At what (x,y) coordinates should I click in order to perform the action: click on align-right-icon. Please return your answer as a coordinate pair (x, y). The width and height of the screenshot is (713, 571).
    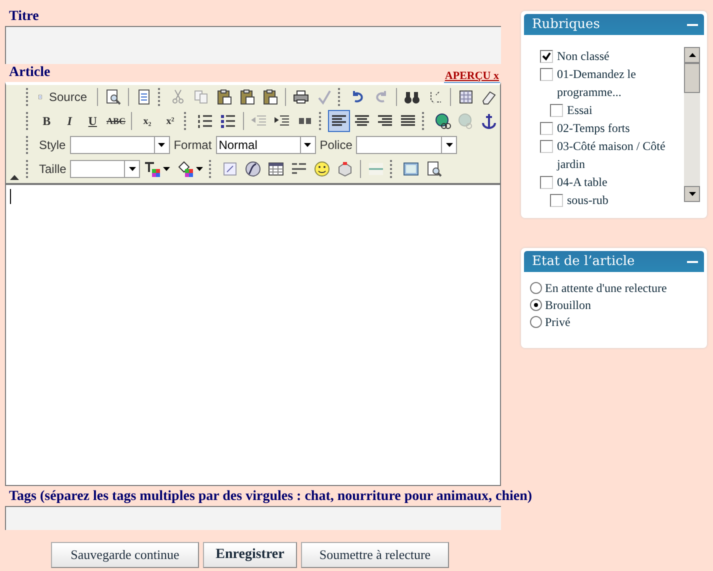
    Looking at the image, I should click on (385, 121).